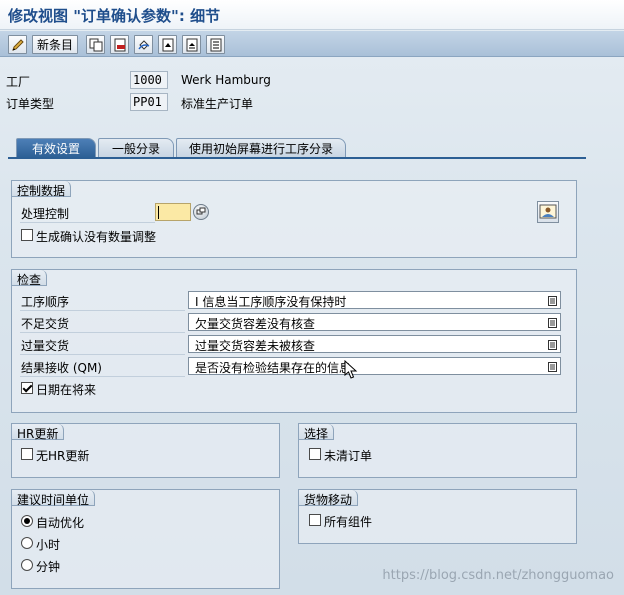  What do you see at coordinates (38, 432) in the screenshot?
I see `hr-update-title: HR更新` at bounding box center [38, 432].